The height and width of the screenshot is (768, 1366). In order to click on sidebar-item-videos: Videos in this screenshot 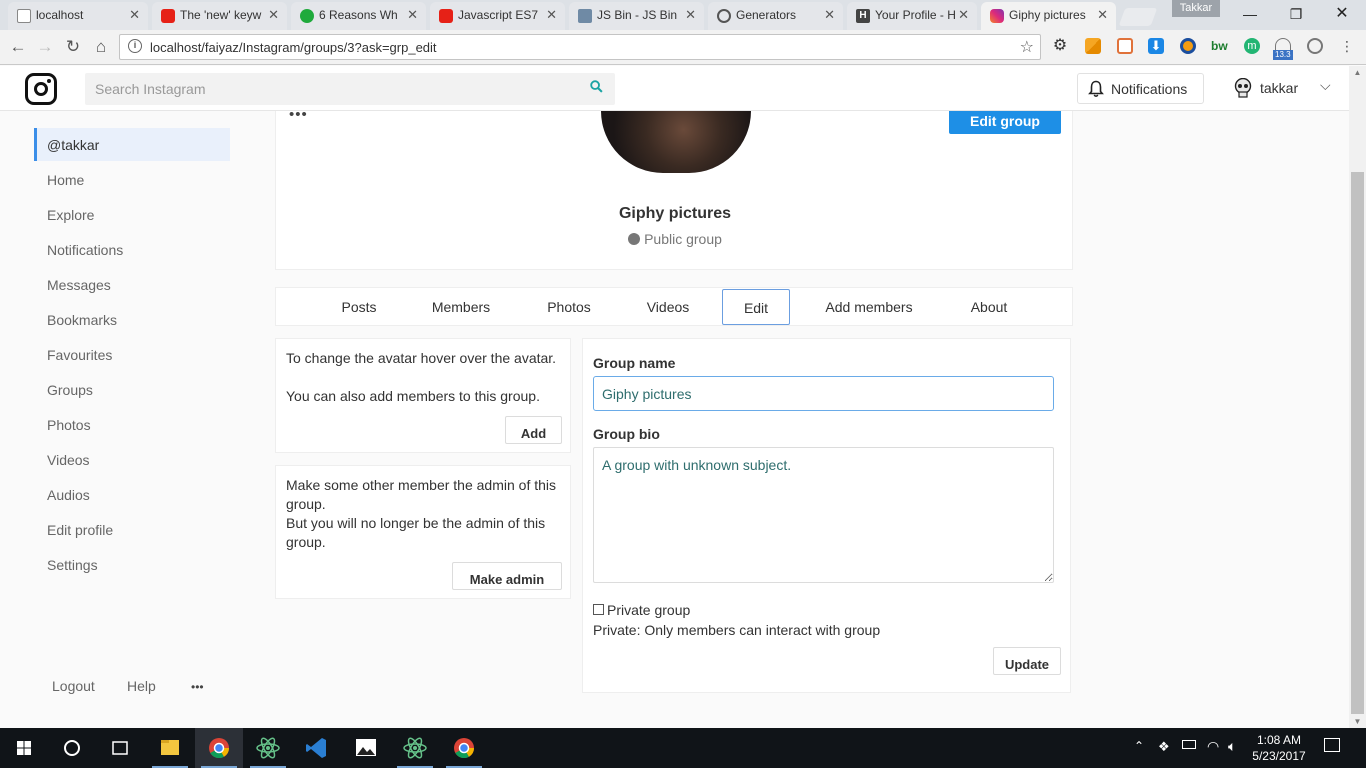, I will do `click(132, 459)`.